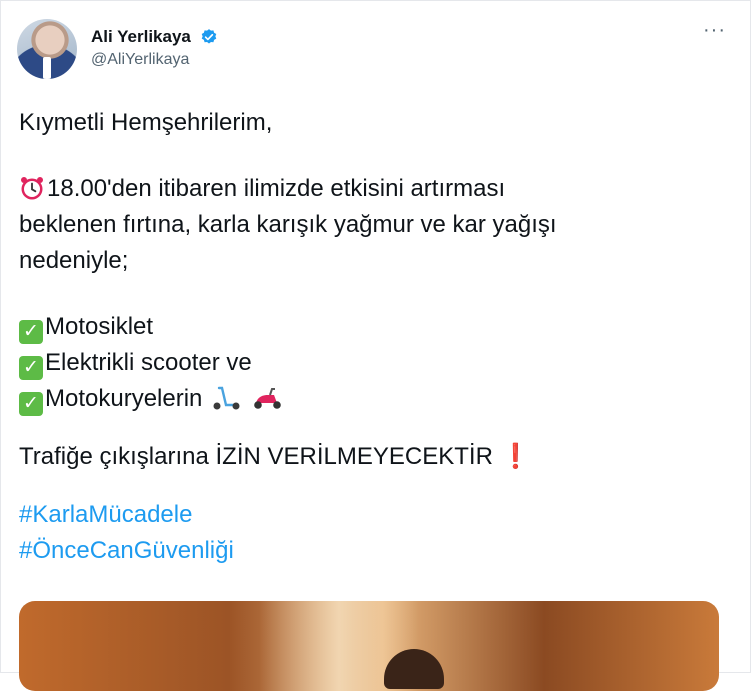 The image size is (751, 691). What do you see at coordinates (374, 52) in the screenshot?
I see `tweet-header: Ali Yerlikaya @AliYerlikaya ···` at bounding box center [374, 52].